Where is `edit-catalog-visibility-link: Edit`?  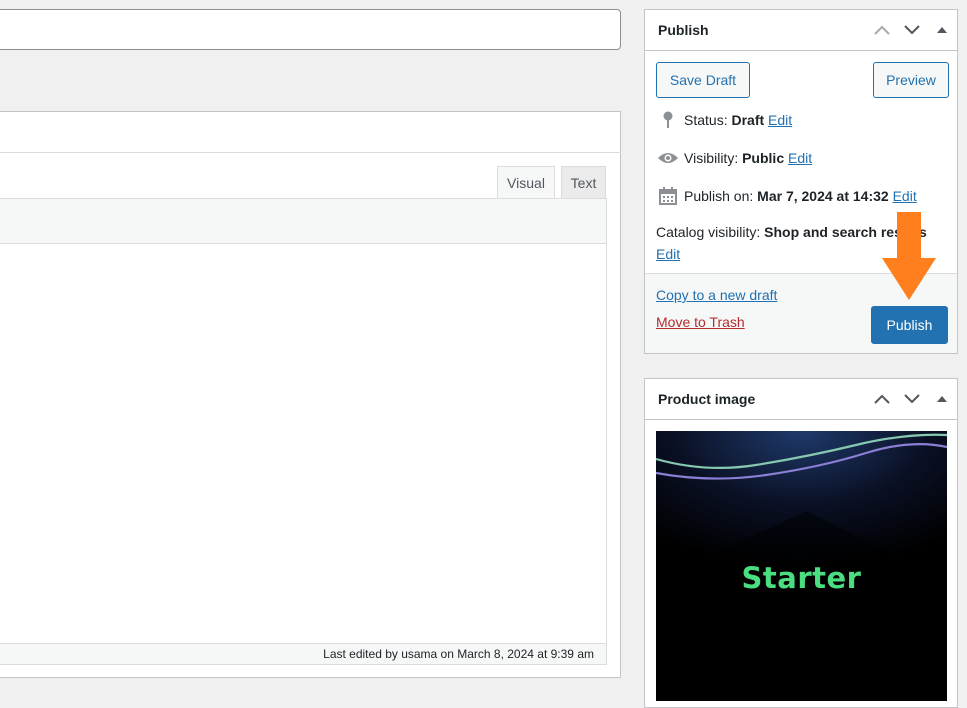
edit-catalog-visibility-link: Edit is located at coordinates (668, 254).